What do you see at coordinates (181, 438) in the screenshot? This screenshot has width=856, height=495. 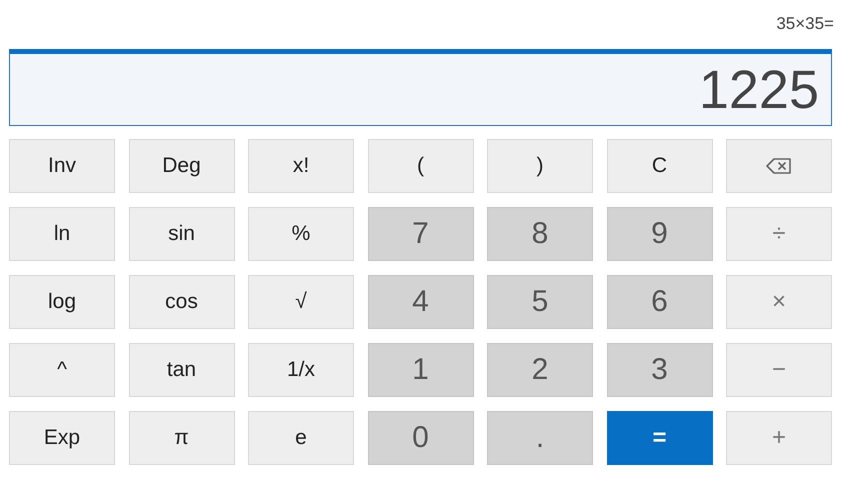 I see `function-key: π` at bounding box center [181, 438].